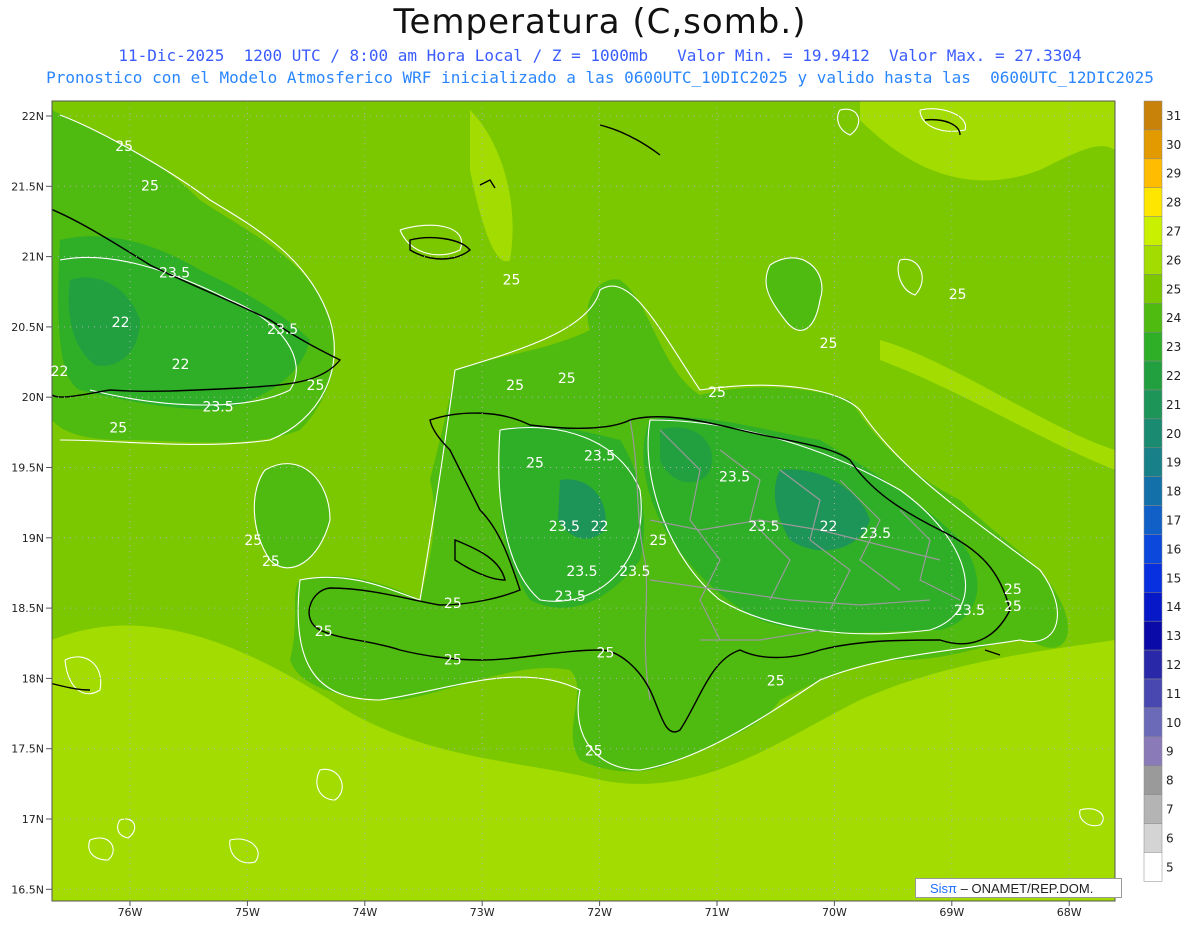 The image size is (1200, 927). I want to click on colorbar-label: 27, so click(1173, 232).